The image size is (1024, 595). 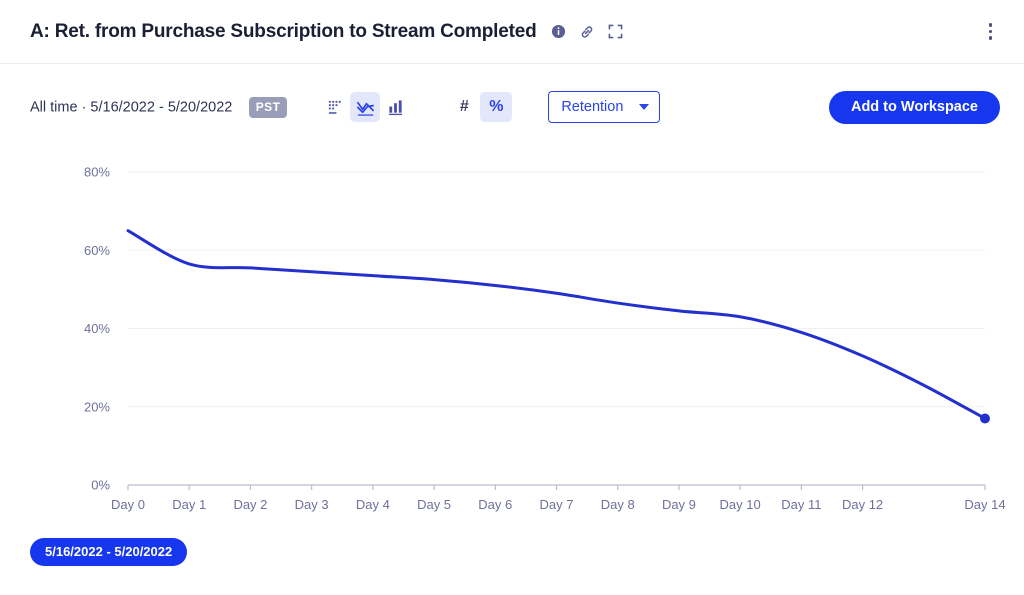 I want to click on metric-dropdown: Retention, so click(x=604, y=107).